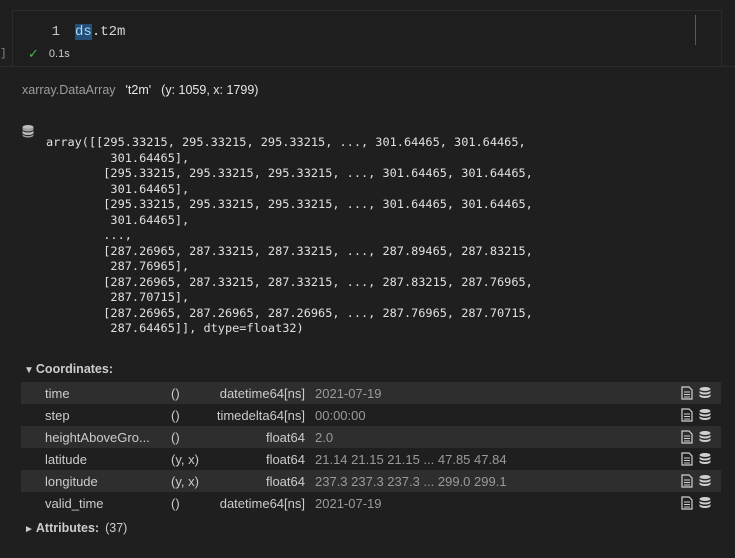 The image size is (735, 558). What do you see at coordinates (71, 481) in the screenshot?
I see `coord-name: longitude` at bounding box center [71, 481].